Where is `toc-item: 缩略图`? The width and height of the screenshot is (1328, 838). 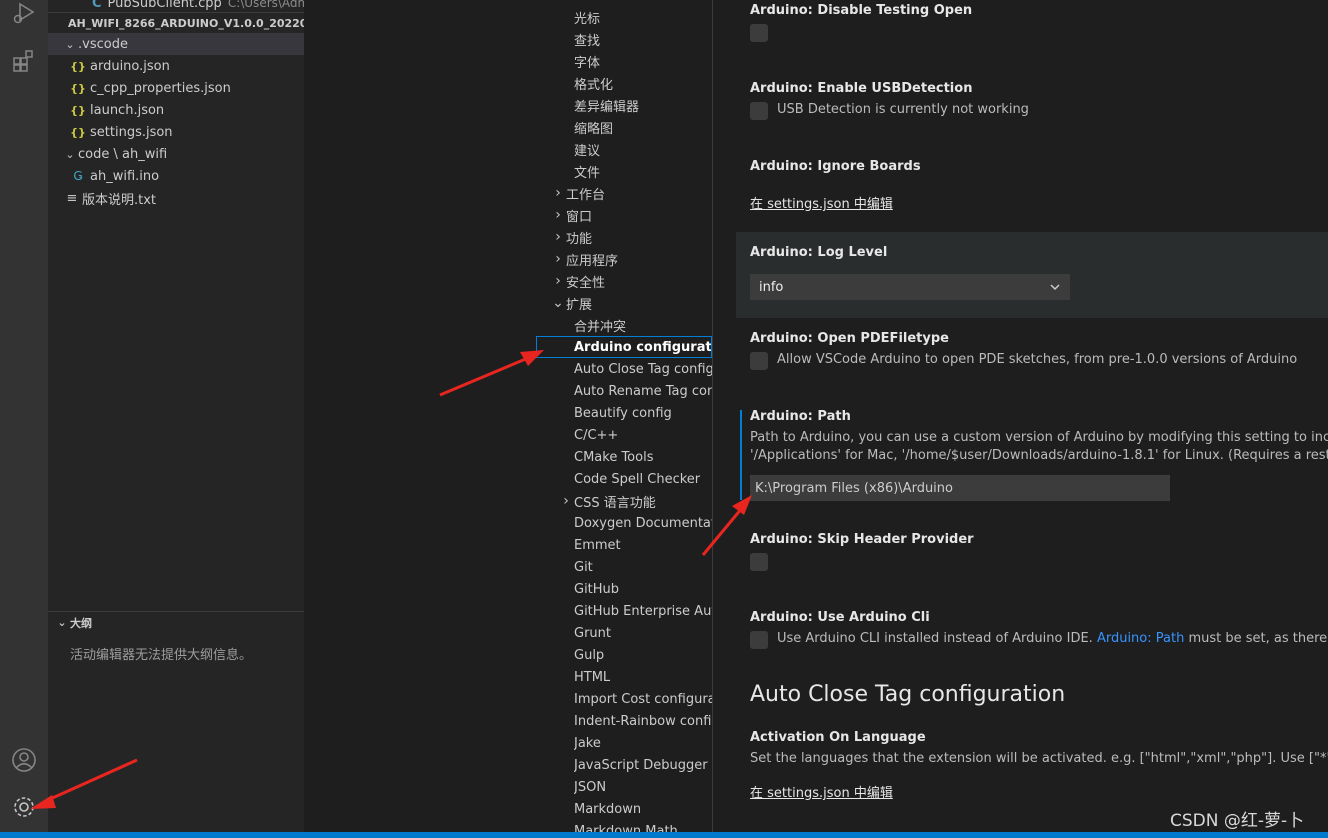 toc-item: 缩略图 is located at coordinates (643, 127).